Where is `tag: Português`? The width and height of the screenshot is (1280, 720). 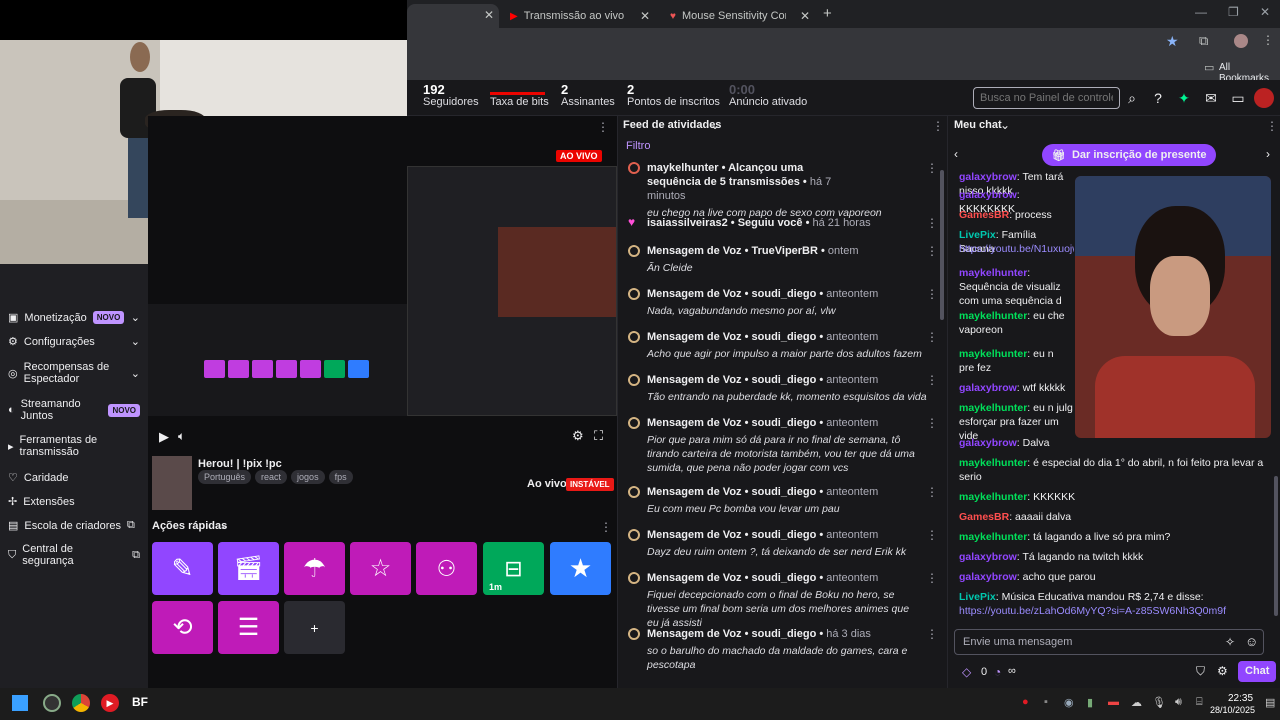 tag: Português is located at coordinates (225, 477).